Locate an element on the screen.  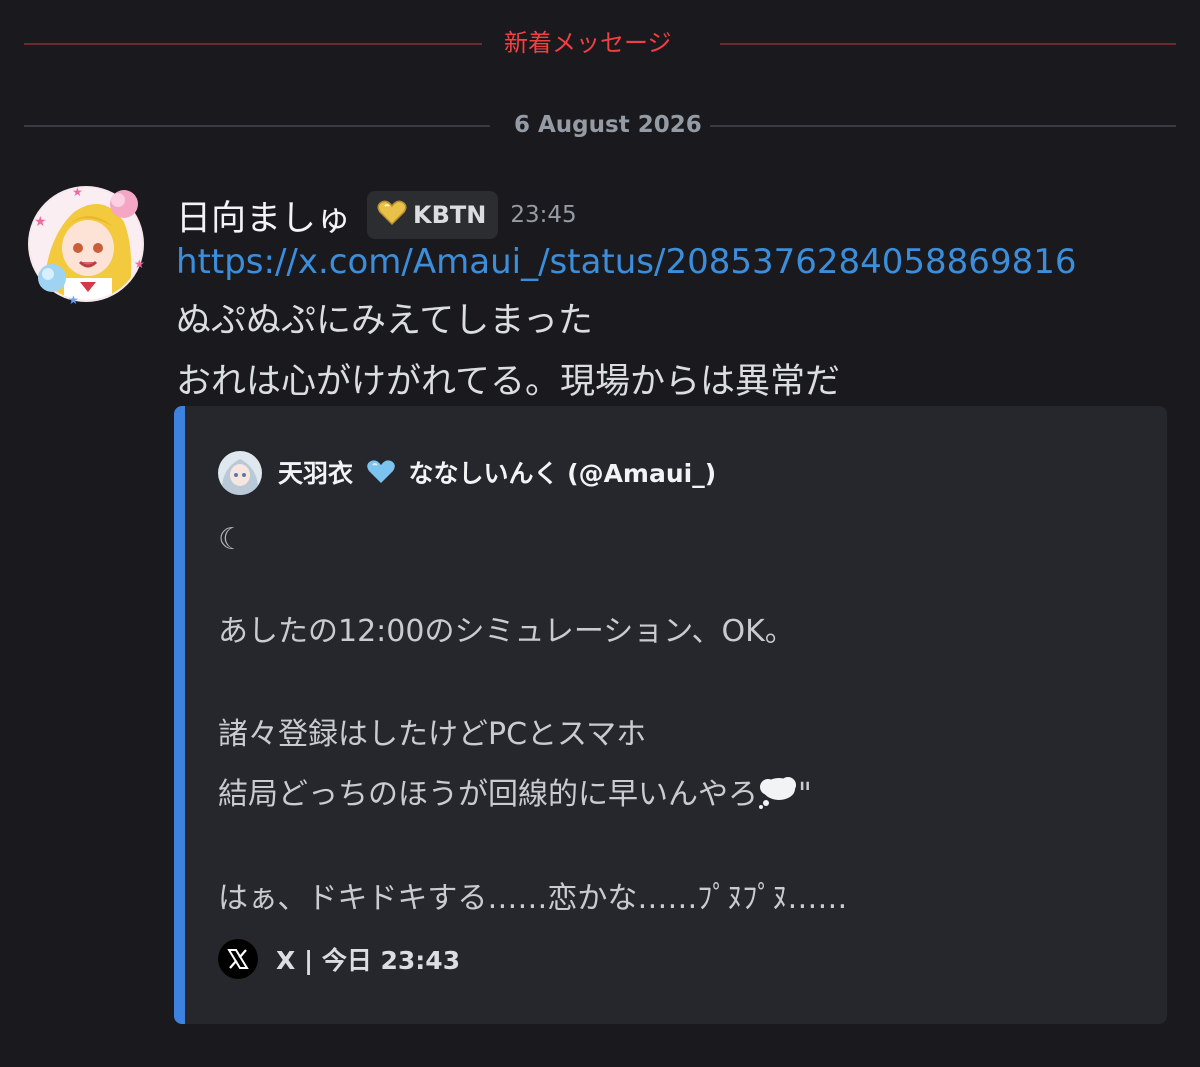
message-header: 日向ましゅ KBTN 23:45 is located at coordinates (376, 215).